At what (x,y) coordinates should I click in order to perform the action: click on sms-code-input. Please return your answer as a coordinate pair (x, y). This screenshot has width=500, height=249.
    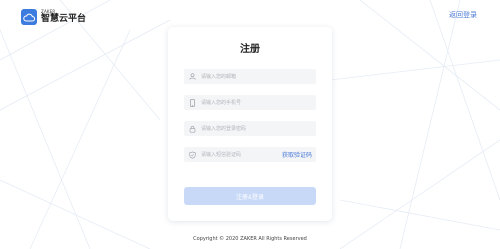
    Looking at the image, I should click on (241, 154).